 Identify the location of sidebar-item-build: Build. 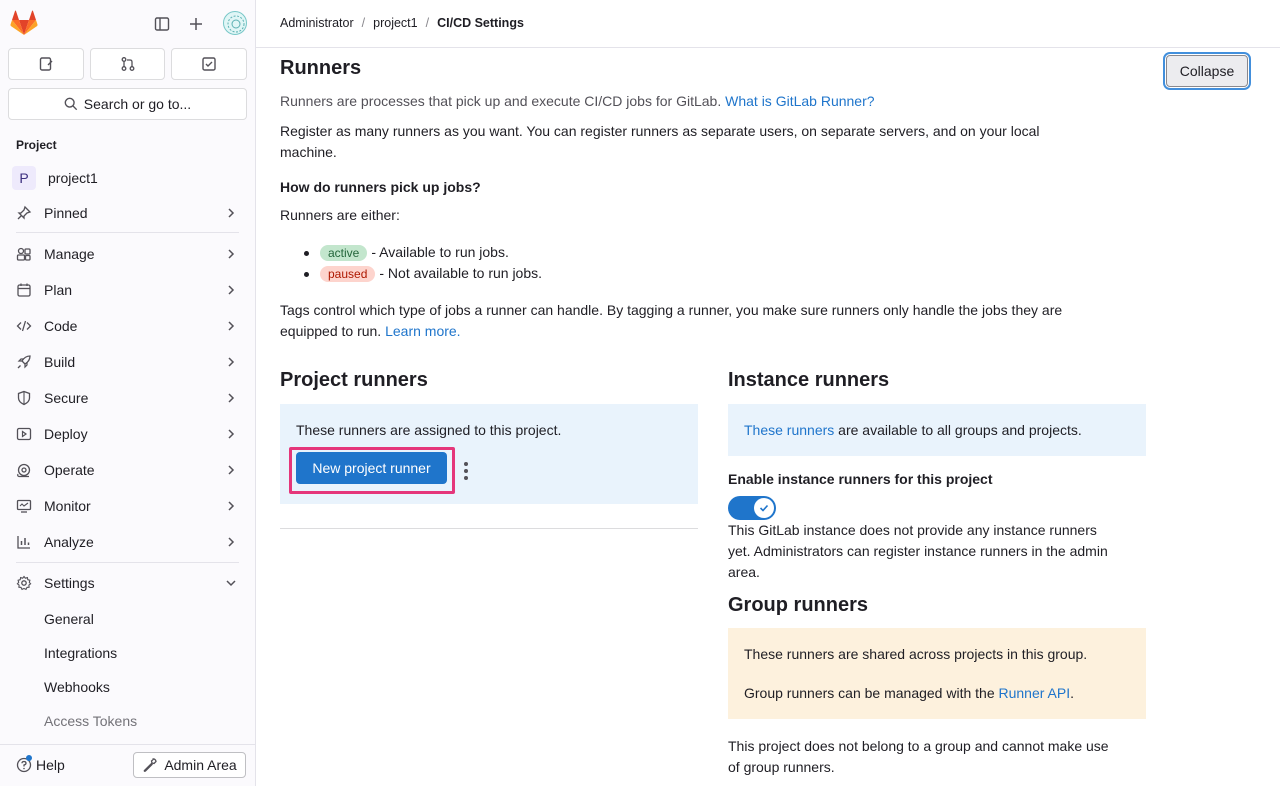
(127, 362).